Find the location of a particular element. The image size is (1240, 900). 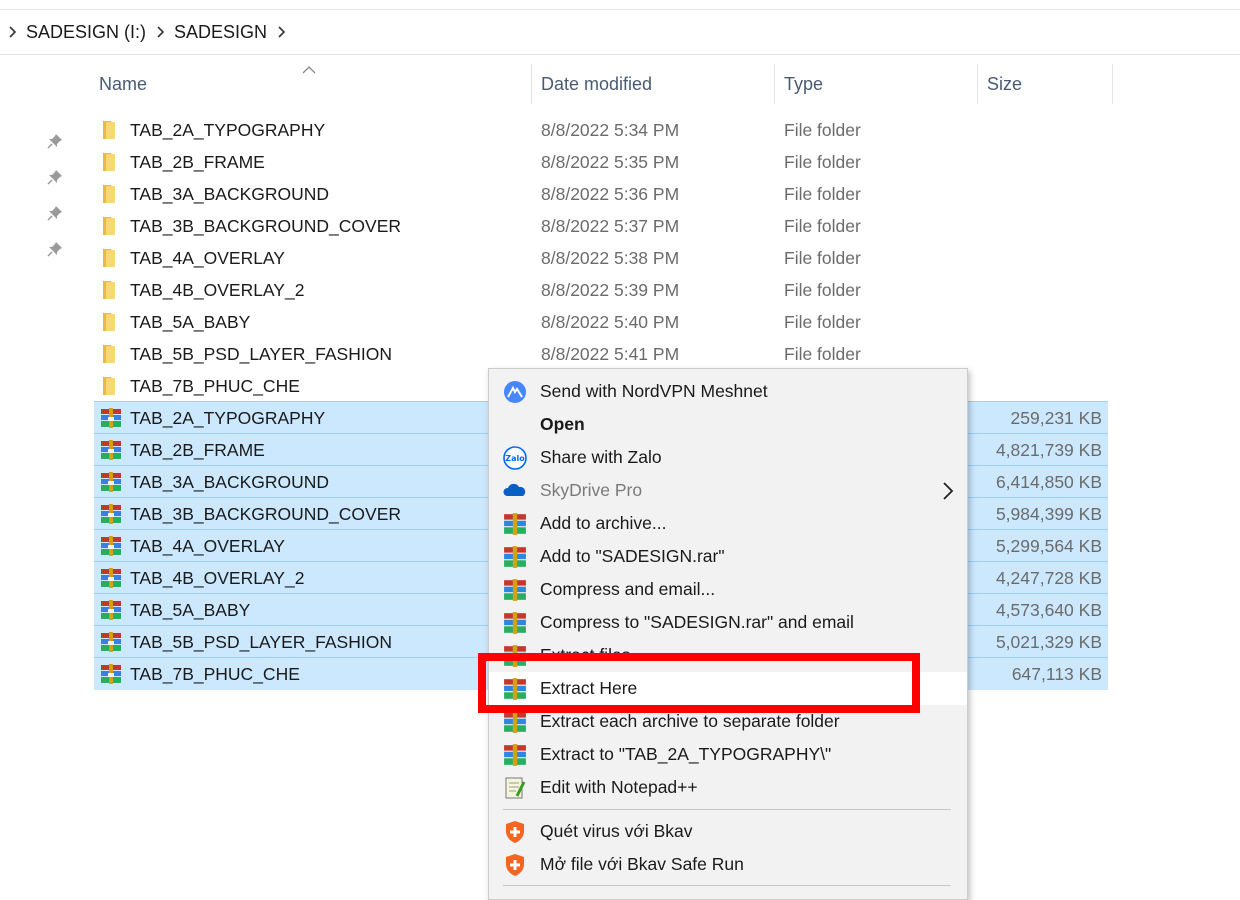

file-date: 8/8/2022 5:41 PM is located at coordinates (610, 353).